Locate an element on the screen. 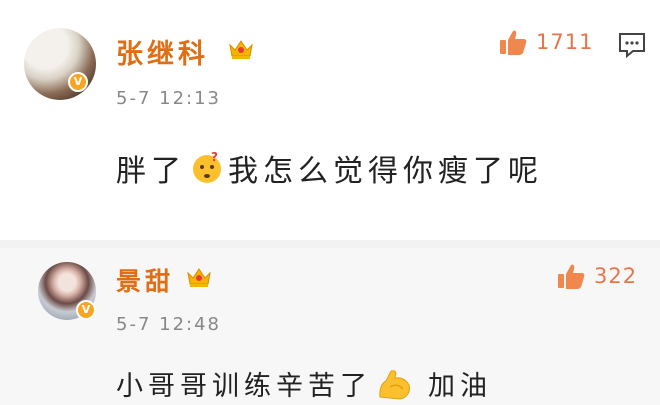 The width and height of the screenshot is (660, 405). username: 张继科 is located at coordinates (162, 51).